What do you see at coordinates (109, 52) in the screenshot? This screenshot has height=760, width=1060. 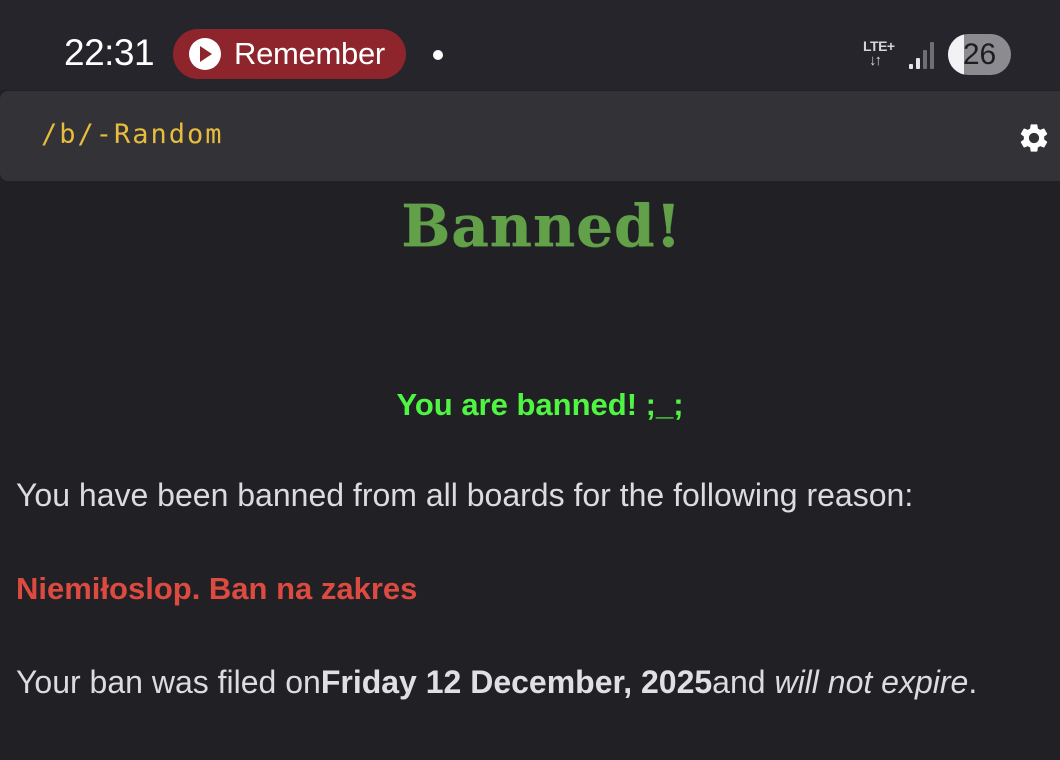 I see `clock: 22:31` at bounding box center [109, 52].